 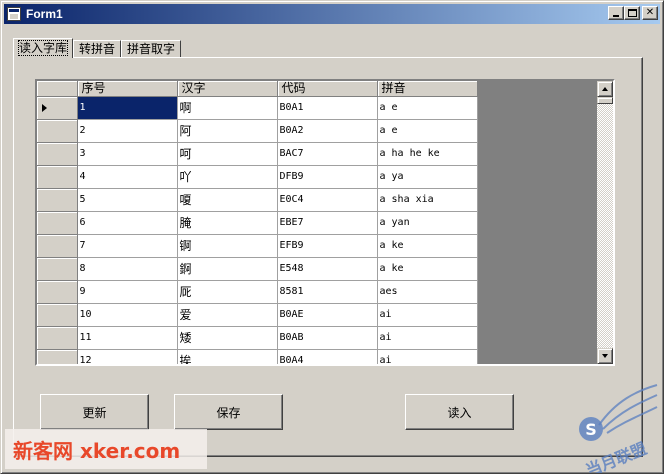 What do you see at coordinates (327, 154) in the screenshot?
I see `cell-code: BAC7` at bounding box center [327, 154].